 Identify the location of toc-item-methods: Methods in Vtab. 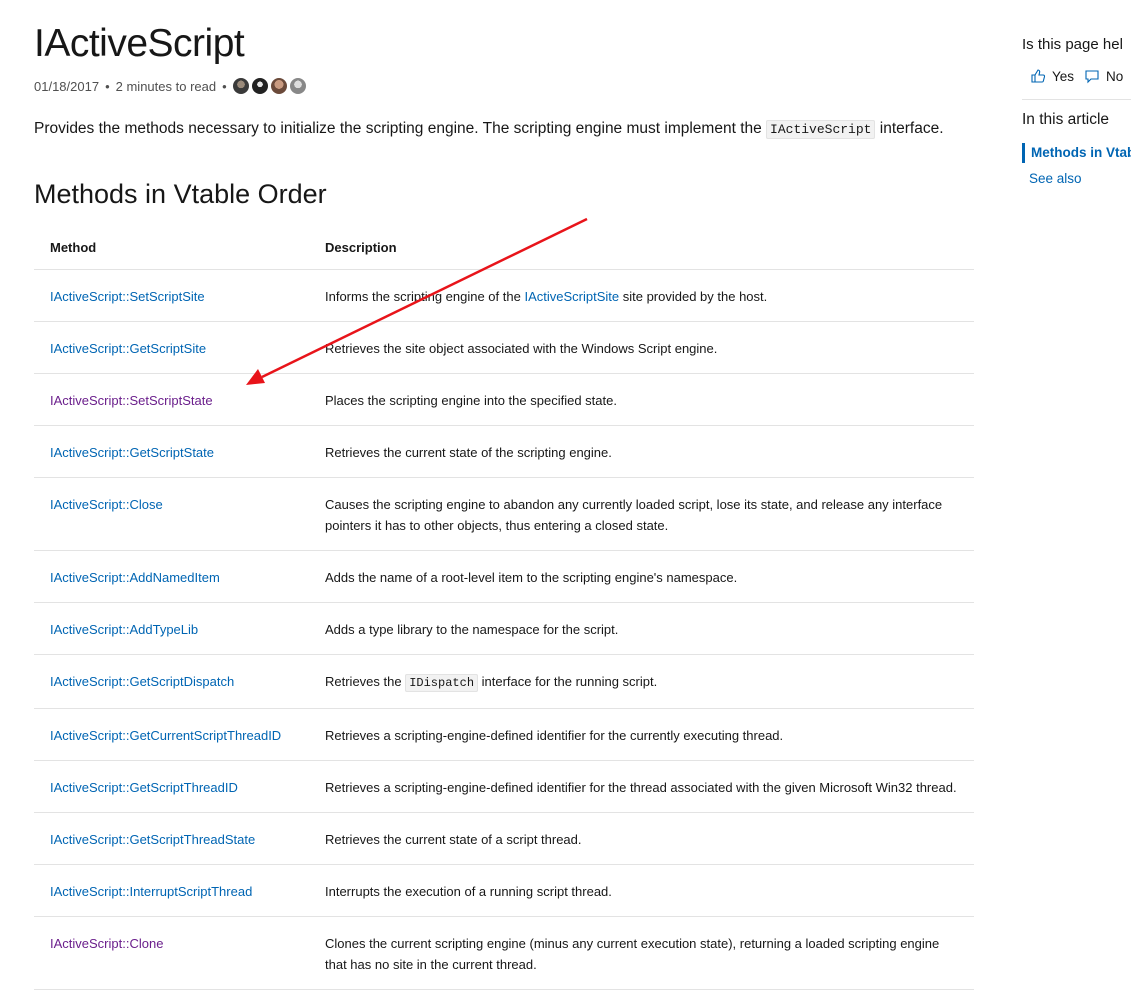
(1076, 153).